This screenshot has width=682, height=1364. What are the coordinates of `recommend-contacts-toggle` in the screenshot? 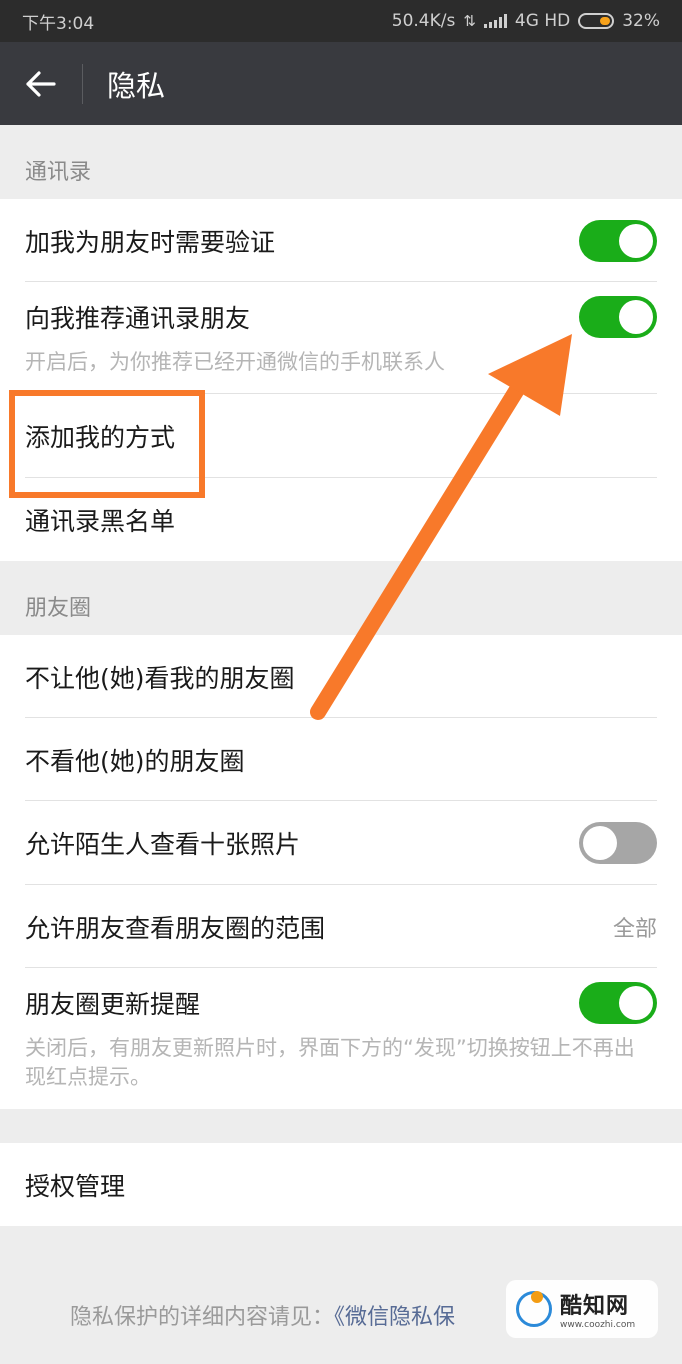 It's located at (618, 317).